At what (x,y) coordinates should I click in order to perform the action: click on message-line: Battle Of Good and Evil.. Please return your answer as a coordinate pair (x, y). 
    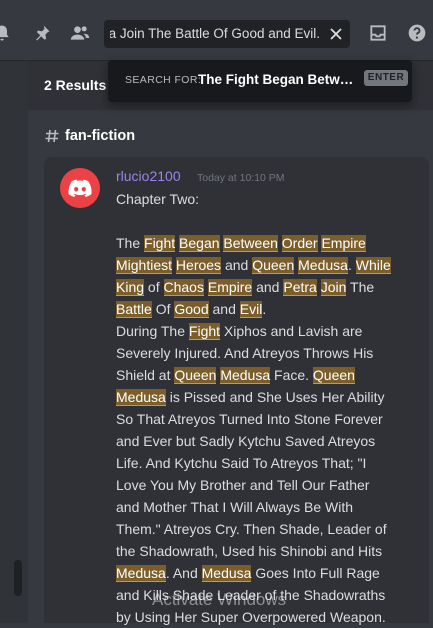
    Looking at the image, I should click on (263, 309).